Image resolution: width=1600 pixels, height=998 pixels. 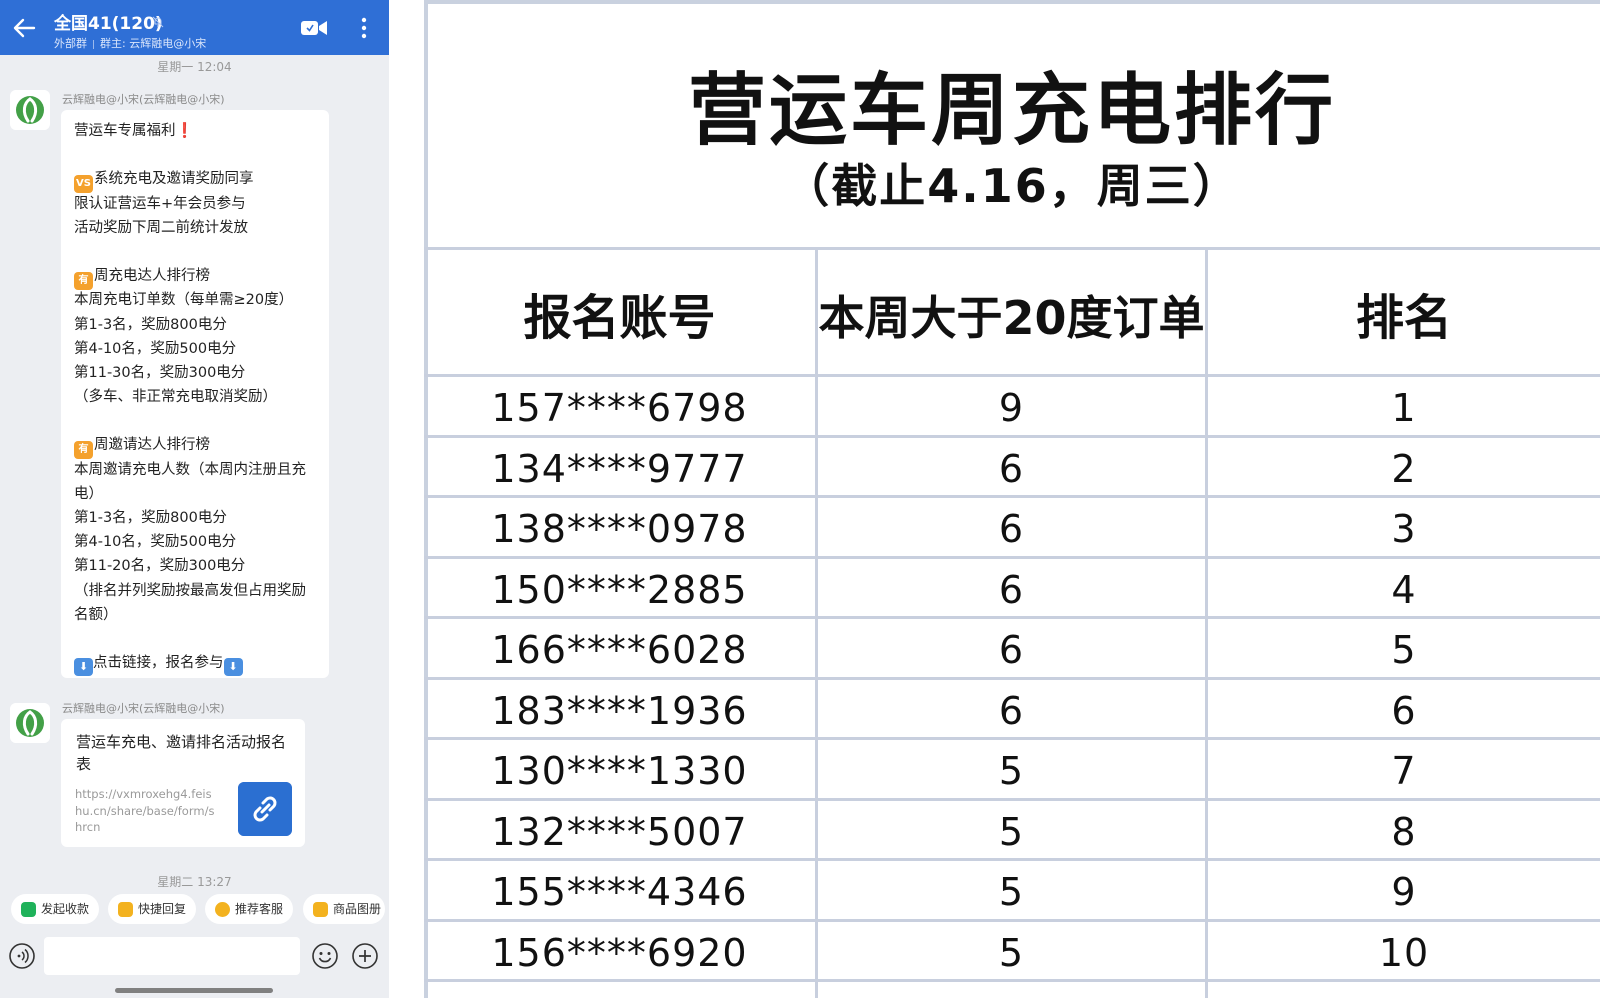 I want to click on message-text: 周充电达人排行榜, so click(x=152, y=276).